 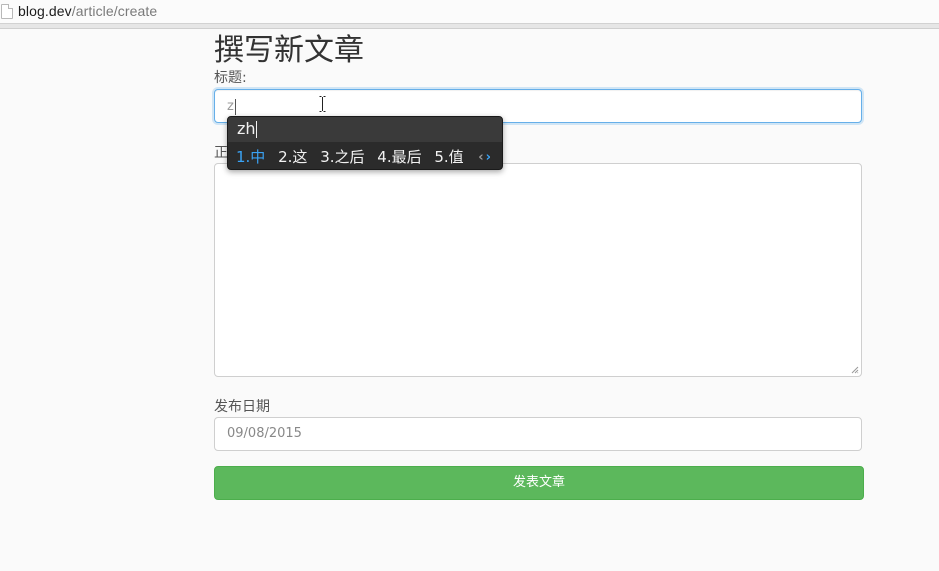 What do you see at coordinates (256, 129) in the screenshot?
I see `ime-caret` at bounding box center [256, 129].